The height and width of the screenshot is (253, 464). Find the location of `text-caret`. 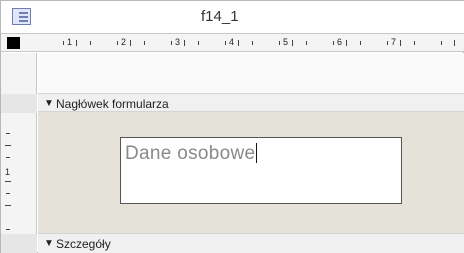

text-caret is located at coordinates (257, 153).